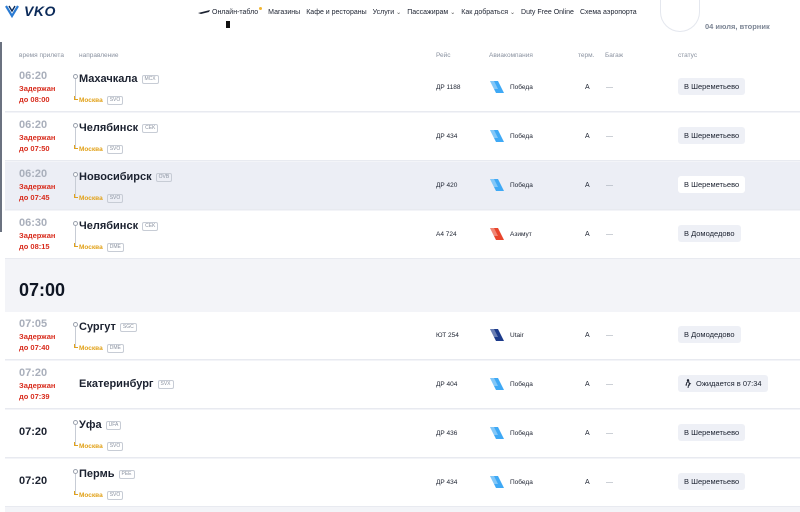 This screenshot has width=800, height=512. I want to click on col-time: время прилета, so click(41, 55).